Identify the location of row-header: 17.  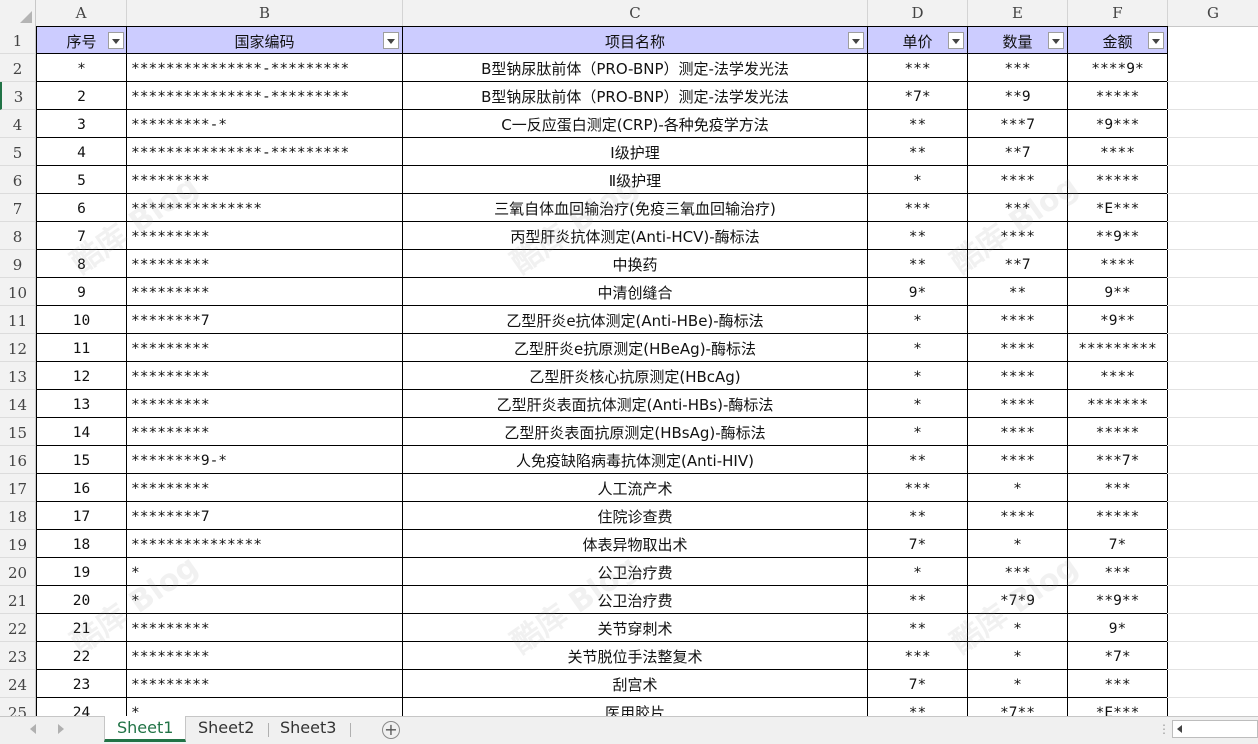
(18, 488).